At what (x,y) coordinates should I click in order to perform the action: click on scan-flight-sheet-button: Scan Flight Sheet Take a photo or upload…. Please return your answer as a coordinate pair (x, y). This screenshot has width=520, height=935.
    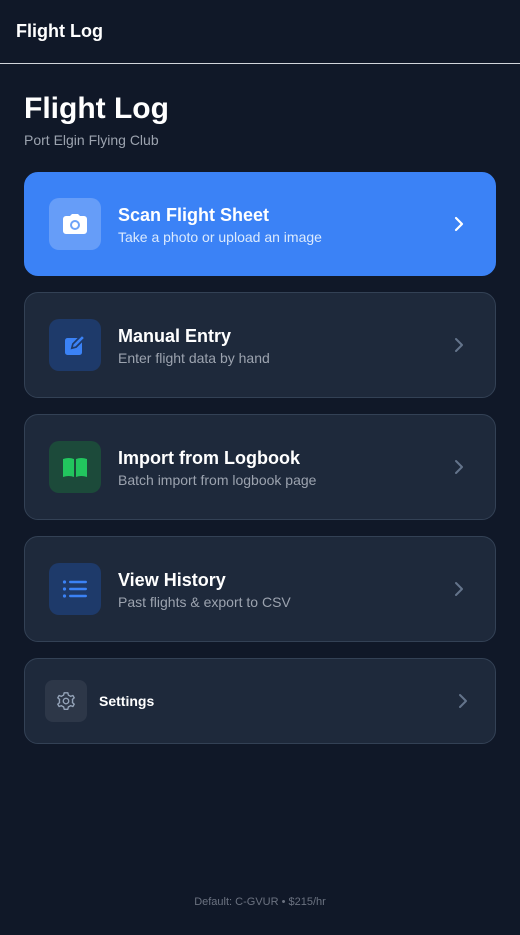
    Looking at the image, I should click on (260, 224).